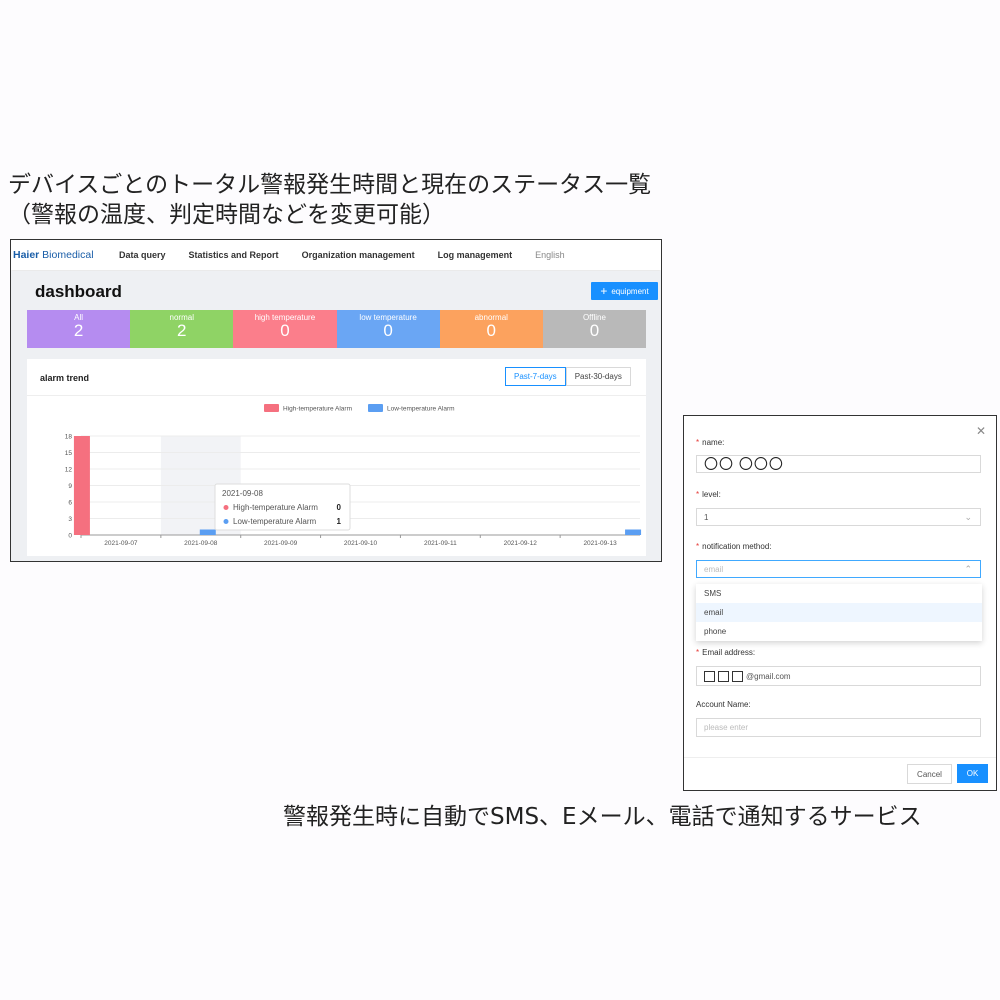 This screenshot has height=1000, width=1000. I want to click on status-card-abnormal: abnormal 0, so click(491, 329).